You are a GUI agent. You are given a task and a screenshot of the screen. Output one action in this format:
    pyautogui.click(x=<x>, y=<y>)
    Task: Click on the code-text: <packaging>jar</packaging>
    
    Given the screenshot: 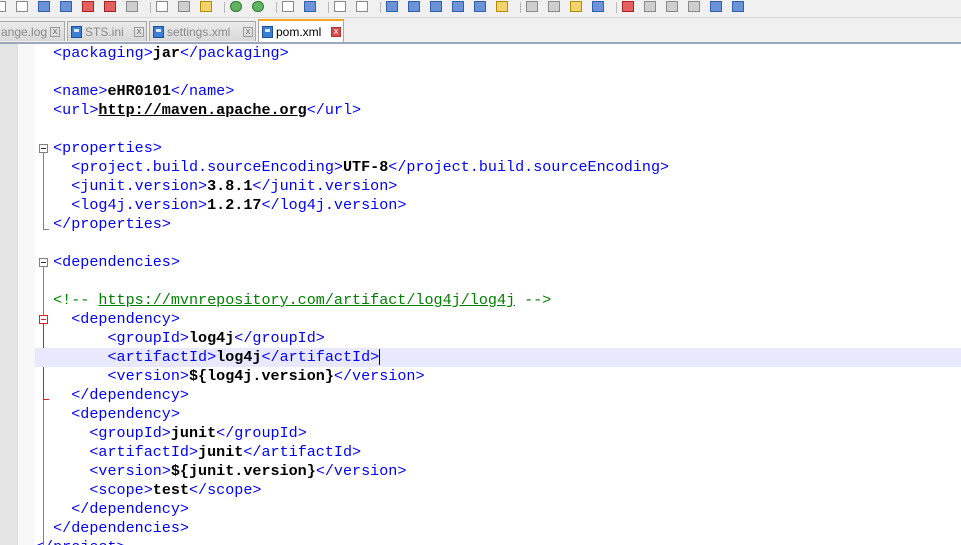 What is the action you would take?
    pyautogui.click(x=162, y=53)
    